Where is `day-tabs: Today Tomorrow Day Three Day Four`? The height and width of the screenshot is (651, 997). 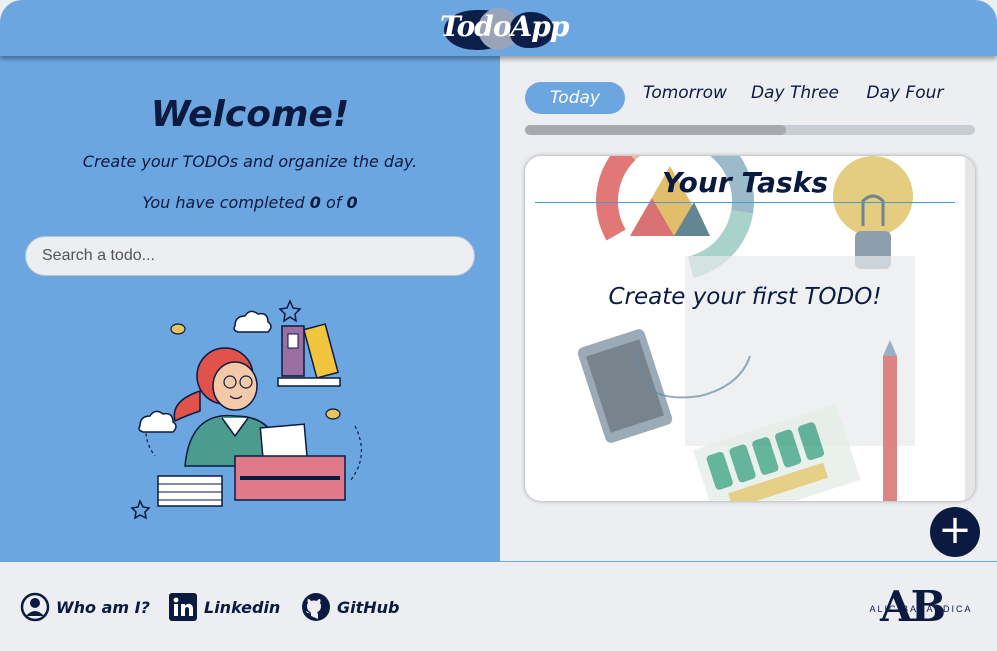 day-tabs: Today Tomorrow Day Three Day Four is located at coordinates (750, 99).